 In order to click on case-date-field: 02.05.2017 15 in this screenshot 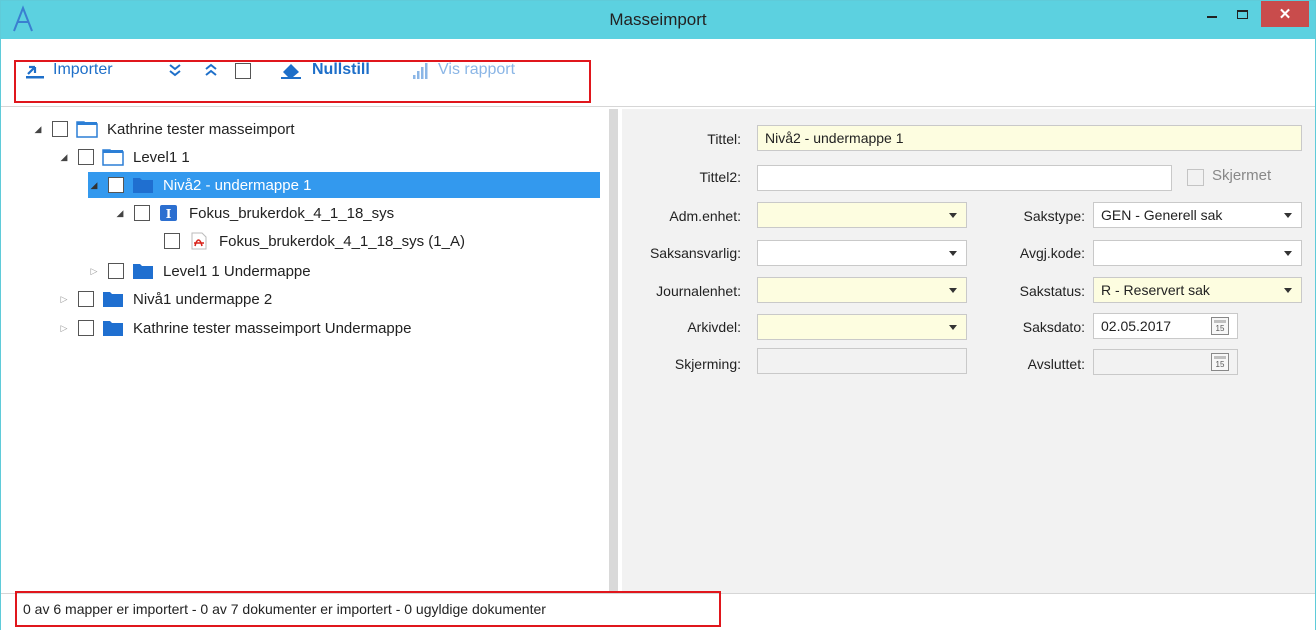, I will do `click(1165, 326)`.